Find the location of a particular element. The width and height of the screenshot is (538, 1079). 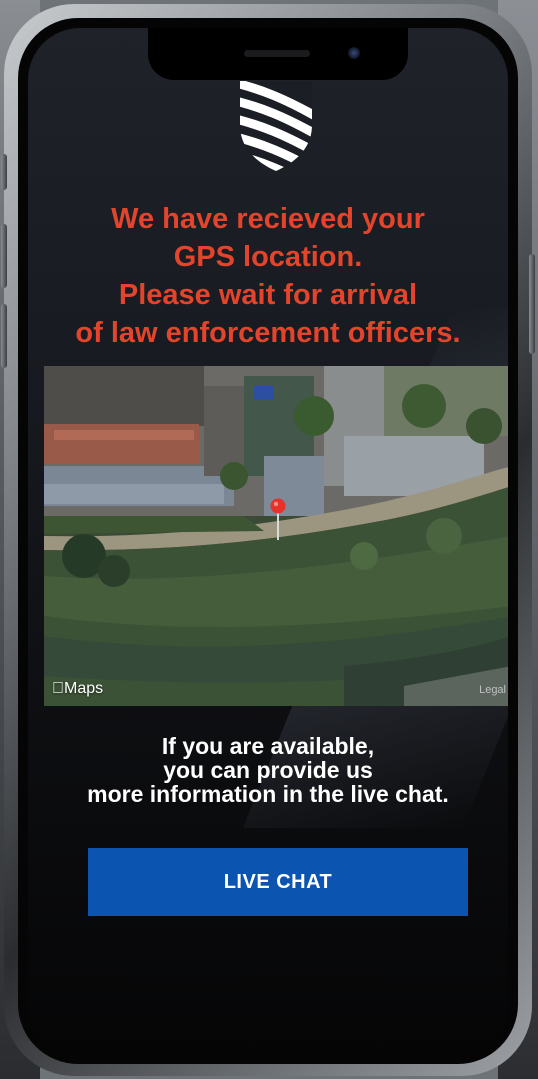

info-line: you can provide us is located at coordinates (268, 770).